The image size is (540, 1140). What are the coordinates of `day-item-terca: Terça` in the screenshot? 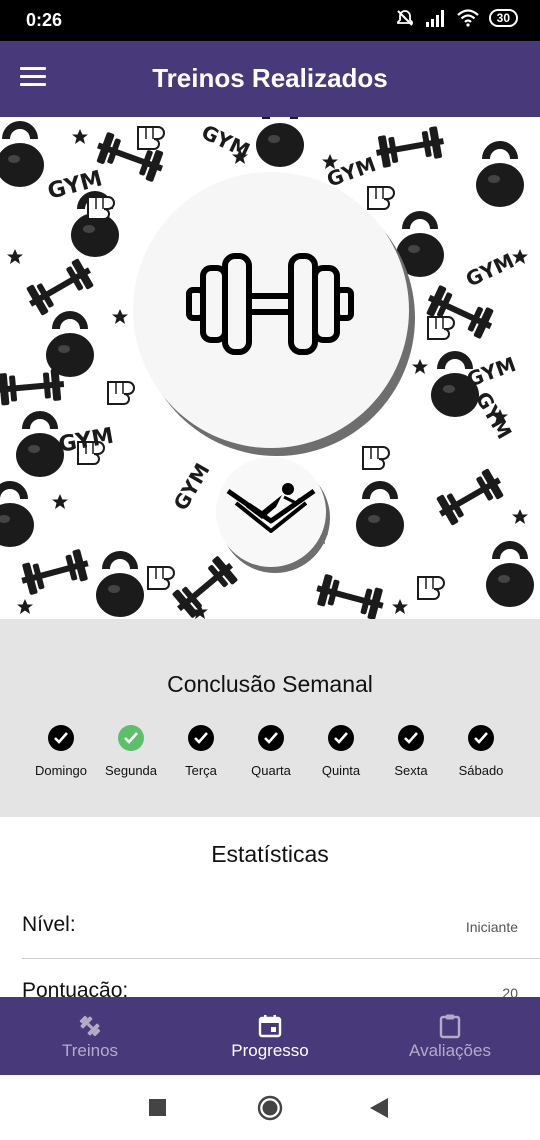 It's located at (201, 751).